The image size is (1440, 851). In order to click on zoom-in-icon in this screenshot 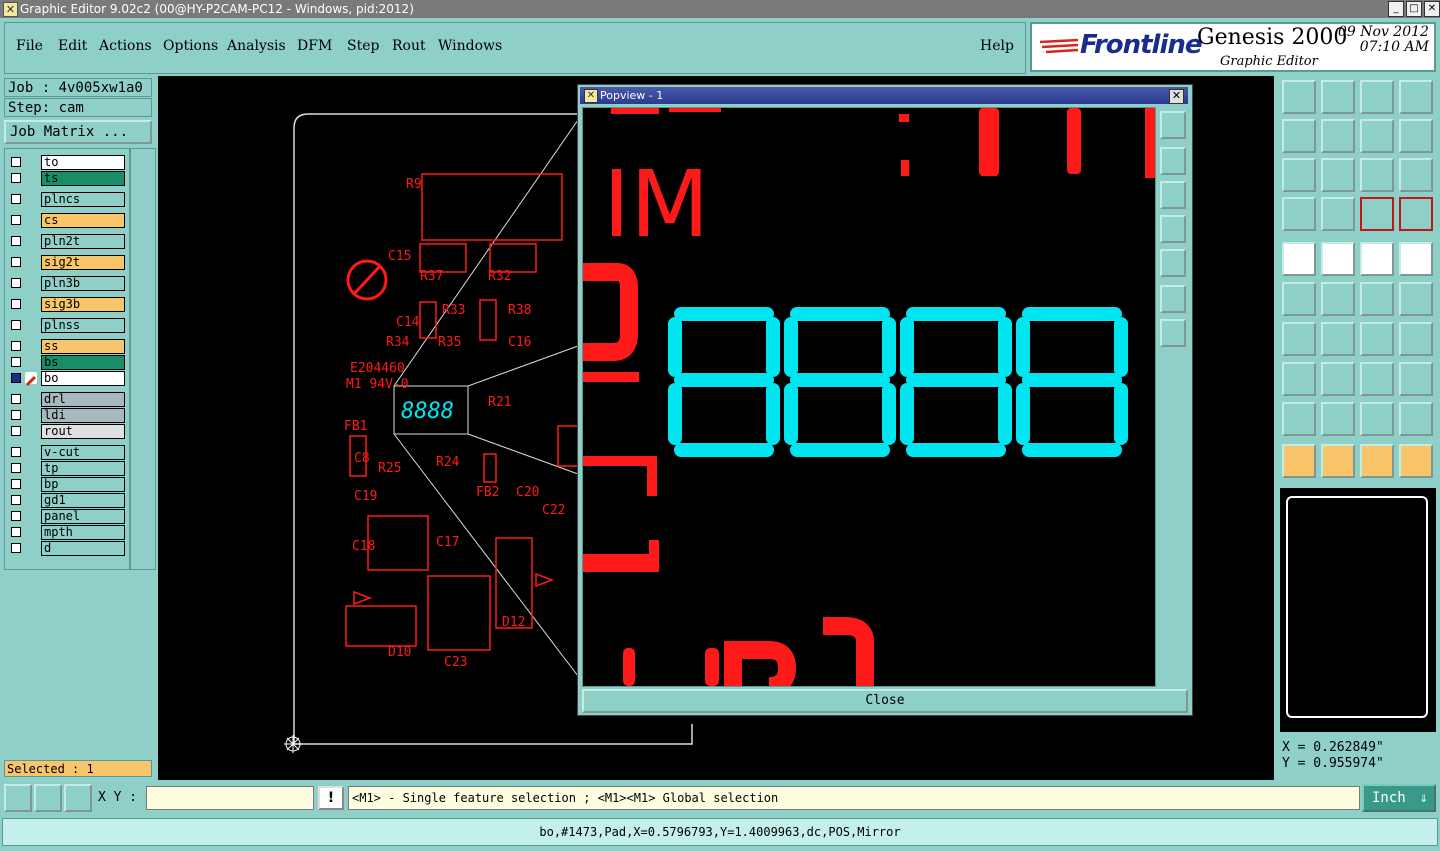, I will do `click(1299, 175)`.